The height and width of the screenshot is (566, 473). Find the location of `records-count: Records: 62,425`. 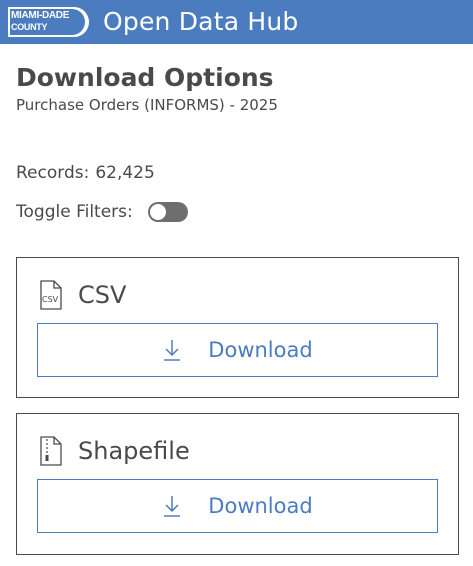

records-count: Records: 62,425 is located at coordinates (85, 173).